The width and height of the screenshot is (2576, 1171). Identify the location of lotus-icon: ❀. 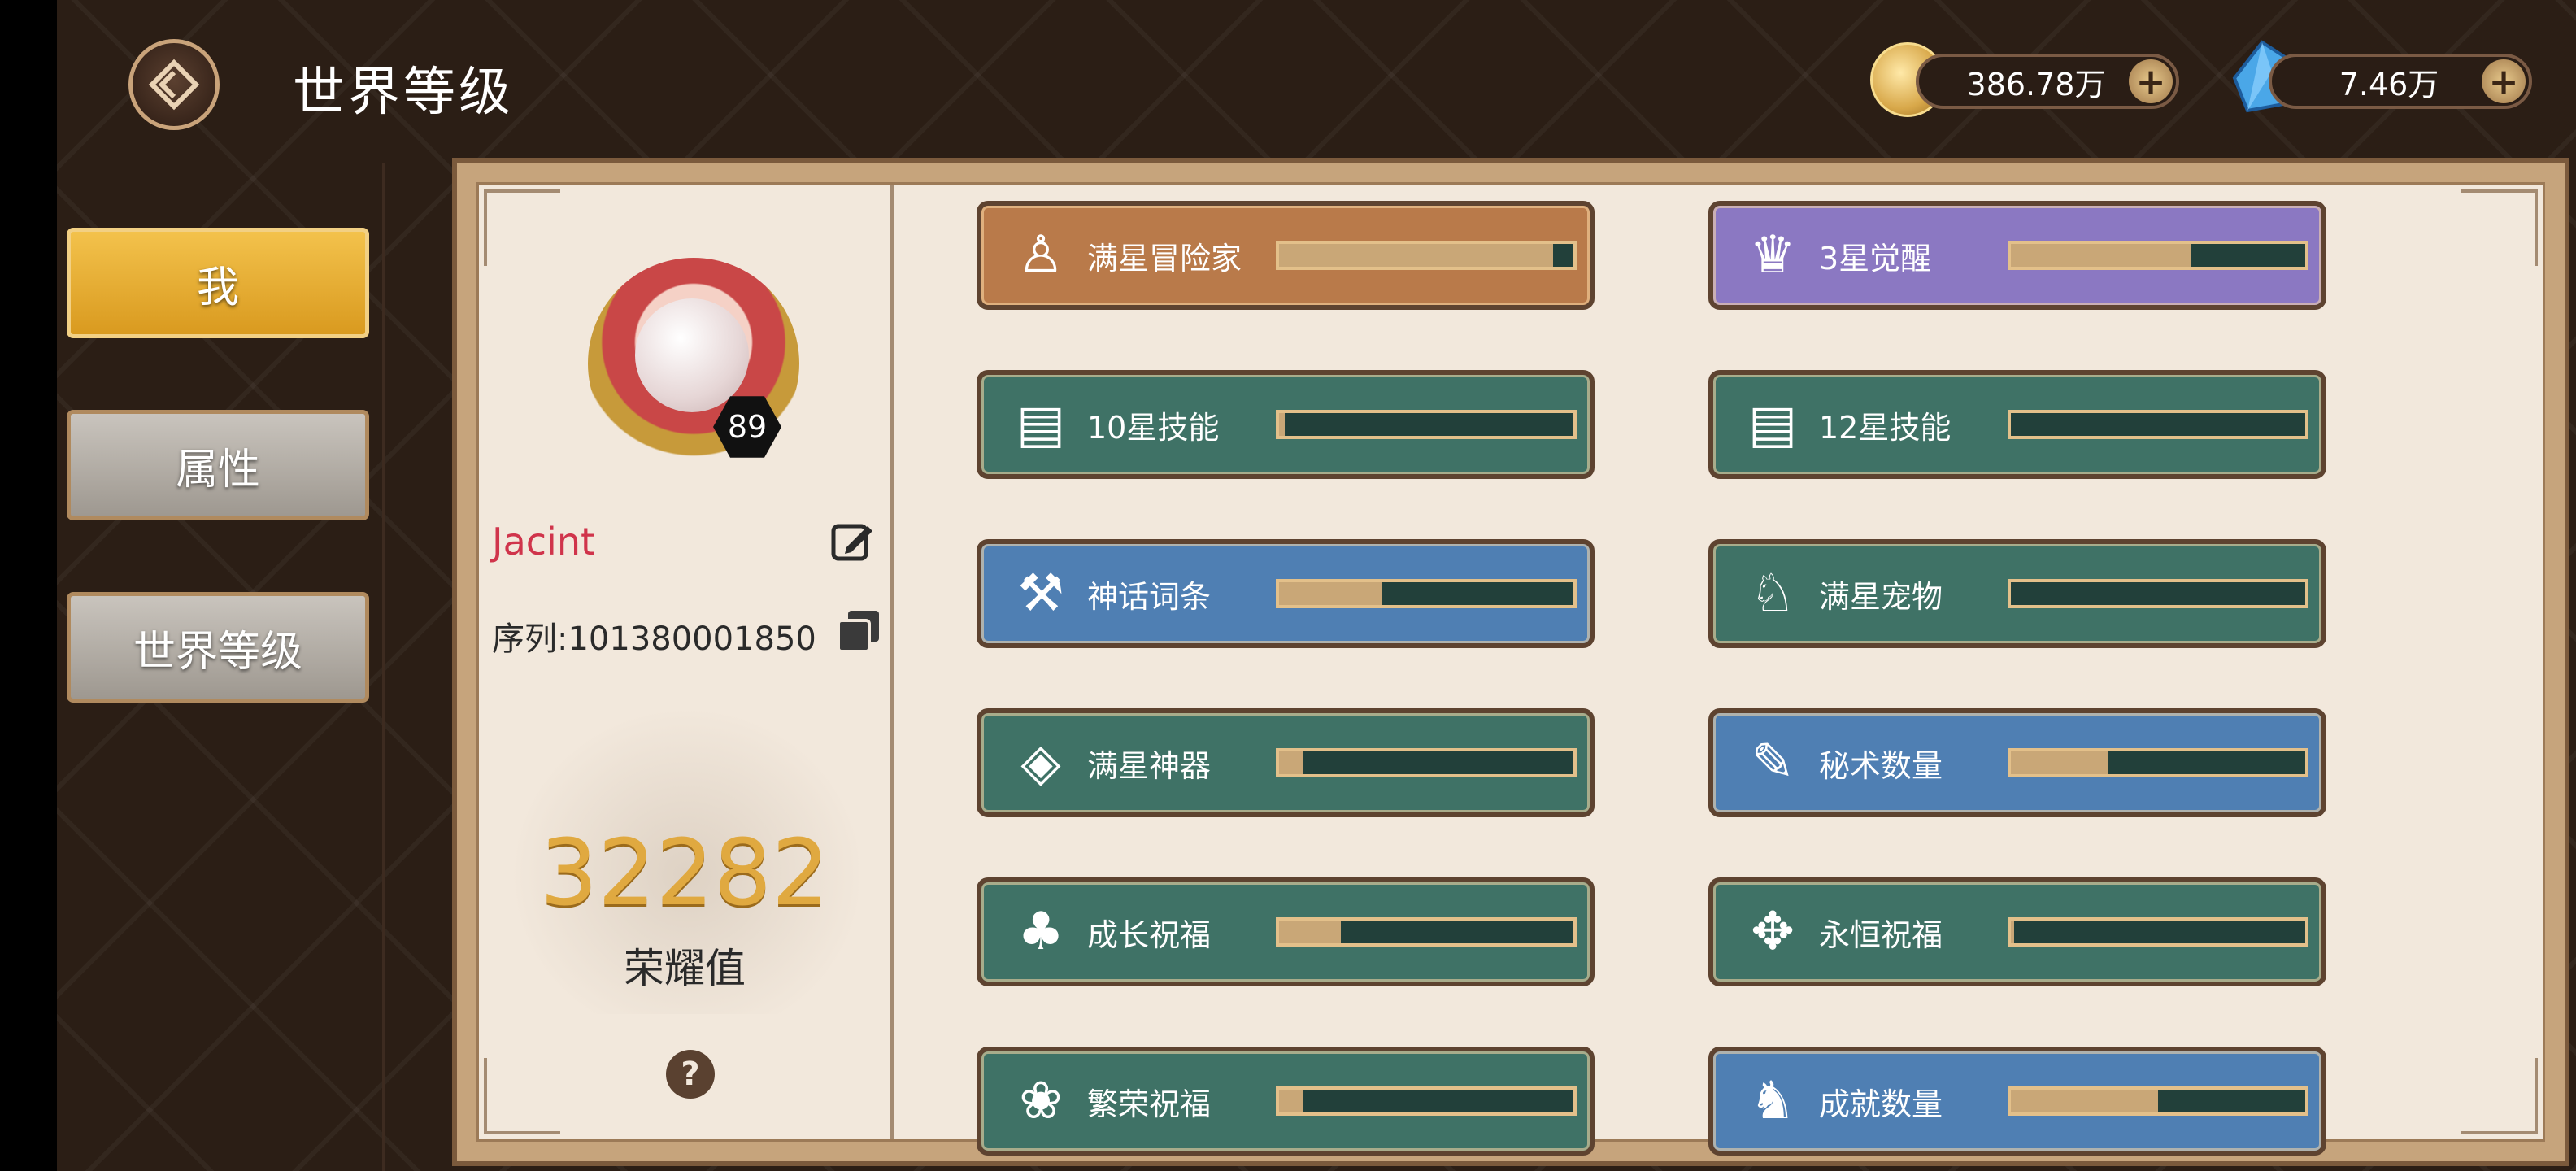
(1041, 1101).